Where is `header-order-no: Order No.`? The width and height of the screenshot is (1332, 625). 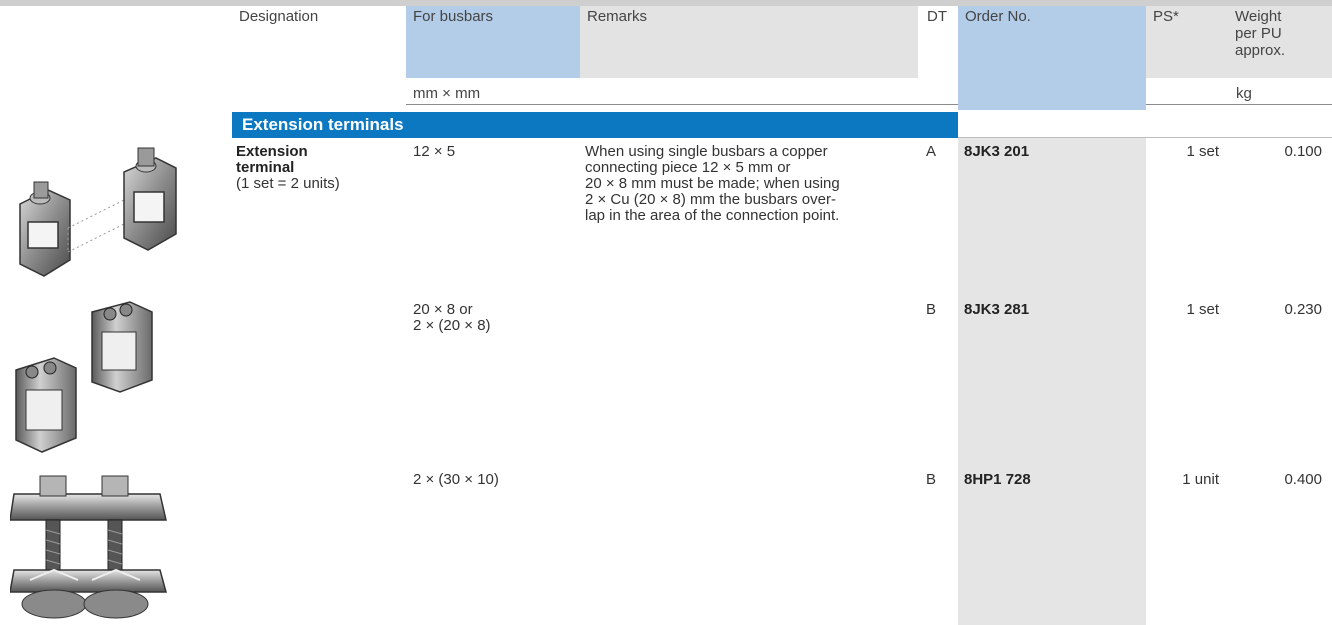
header-order-no: Order No. is located at coordinates (1052, 58).